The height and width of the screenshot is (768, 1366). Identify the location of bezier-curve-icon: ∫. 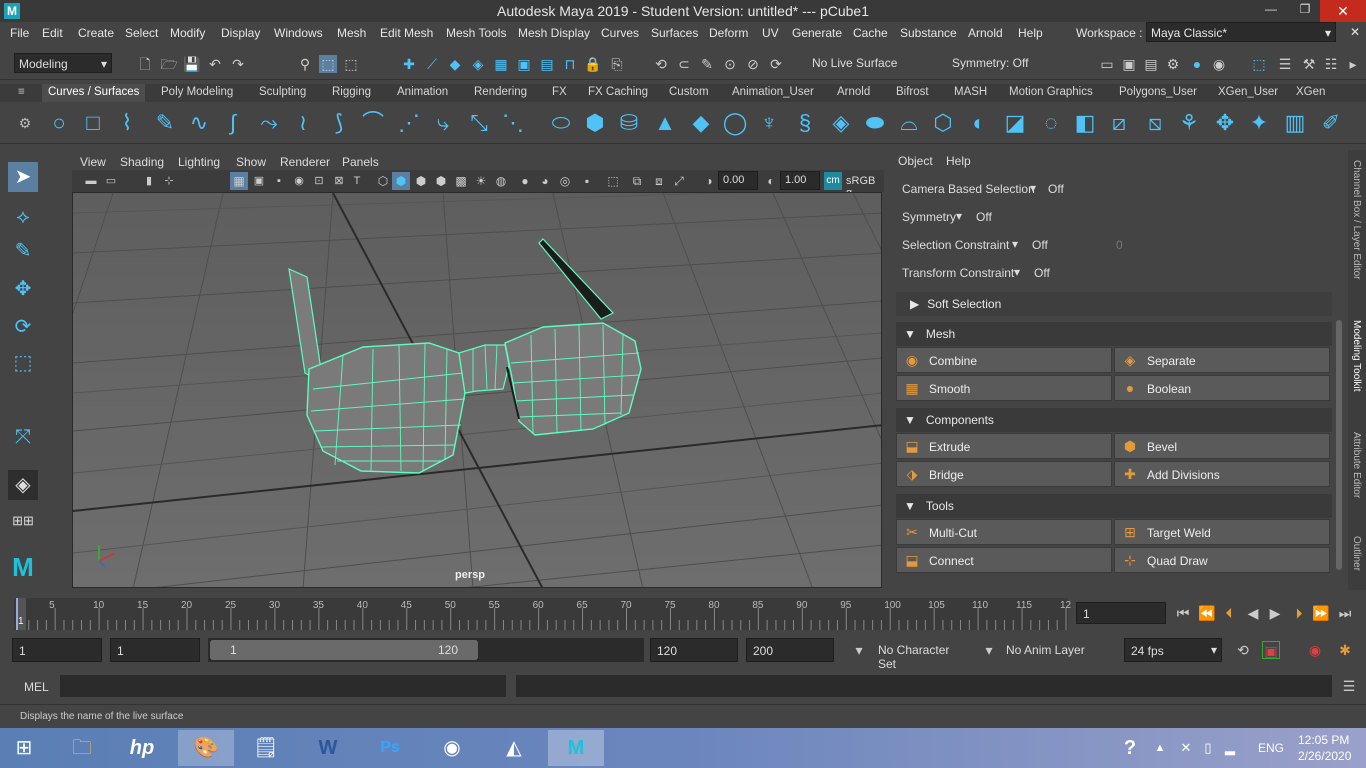
(233, 123).